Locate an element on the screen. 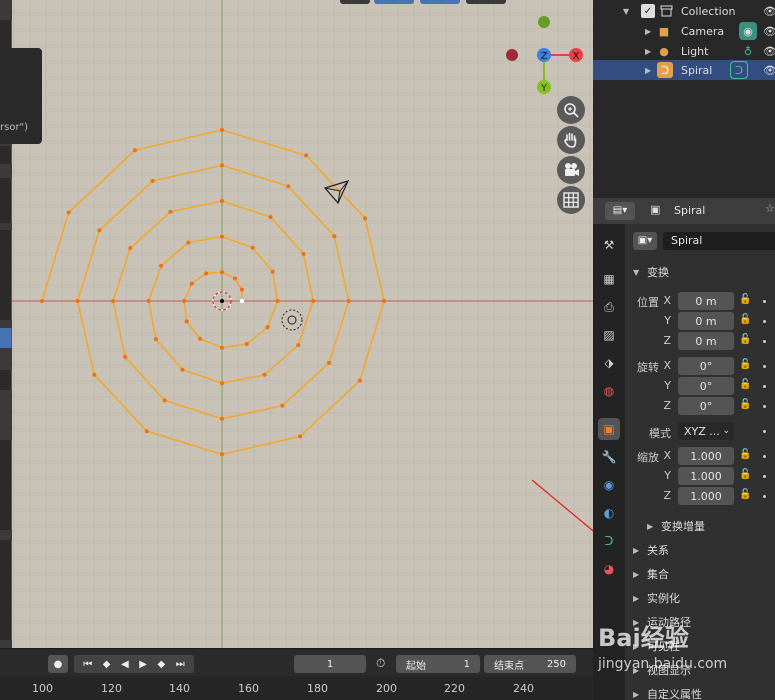  perspective-toggle-button is located at coordinates (571, 200).